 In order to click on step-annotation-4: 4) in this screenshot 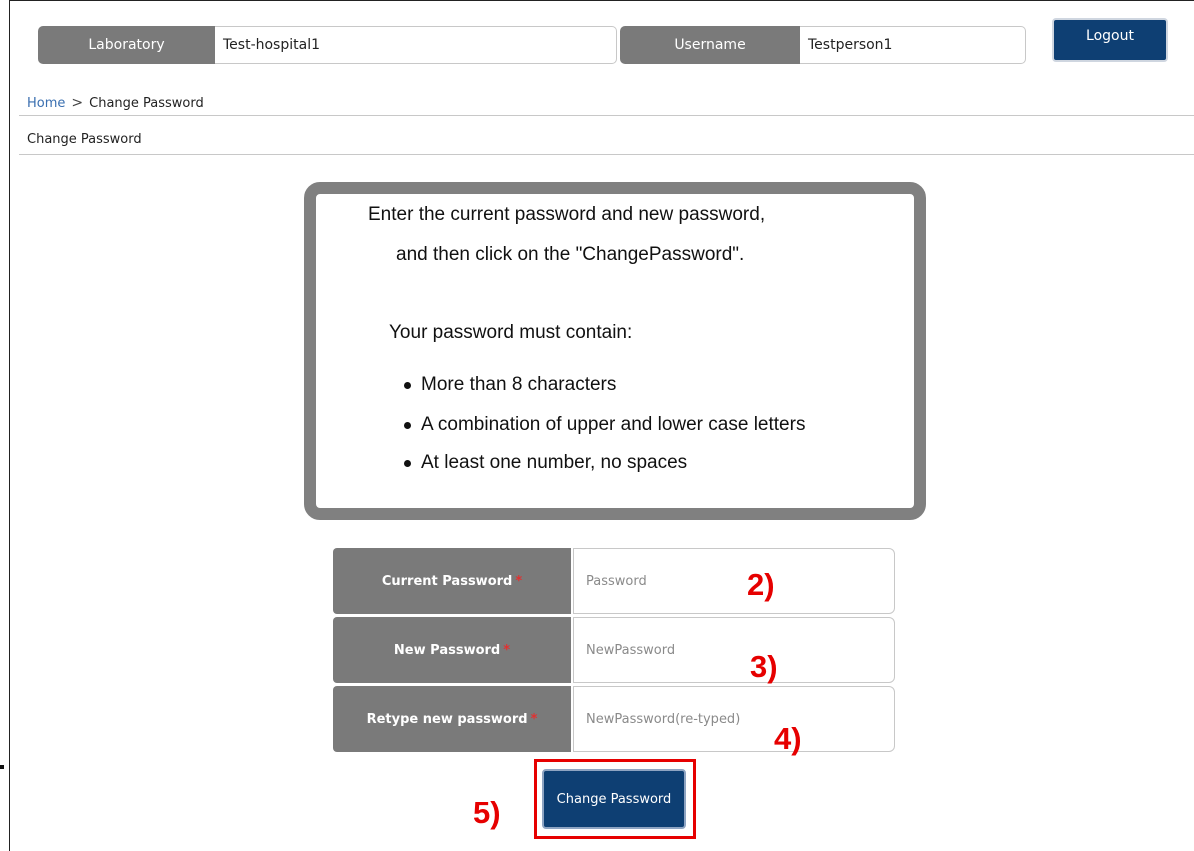, I will do `click(788, 738)`.